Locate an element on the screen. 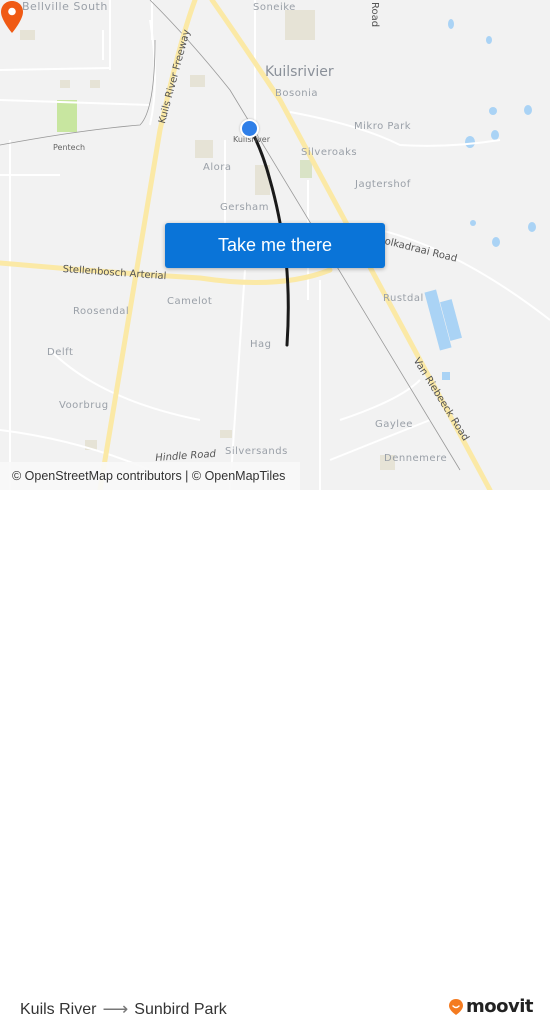 The image size is (550, 1020). take-me-there-button: Take me there is located at coordinates (275, 245).